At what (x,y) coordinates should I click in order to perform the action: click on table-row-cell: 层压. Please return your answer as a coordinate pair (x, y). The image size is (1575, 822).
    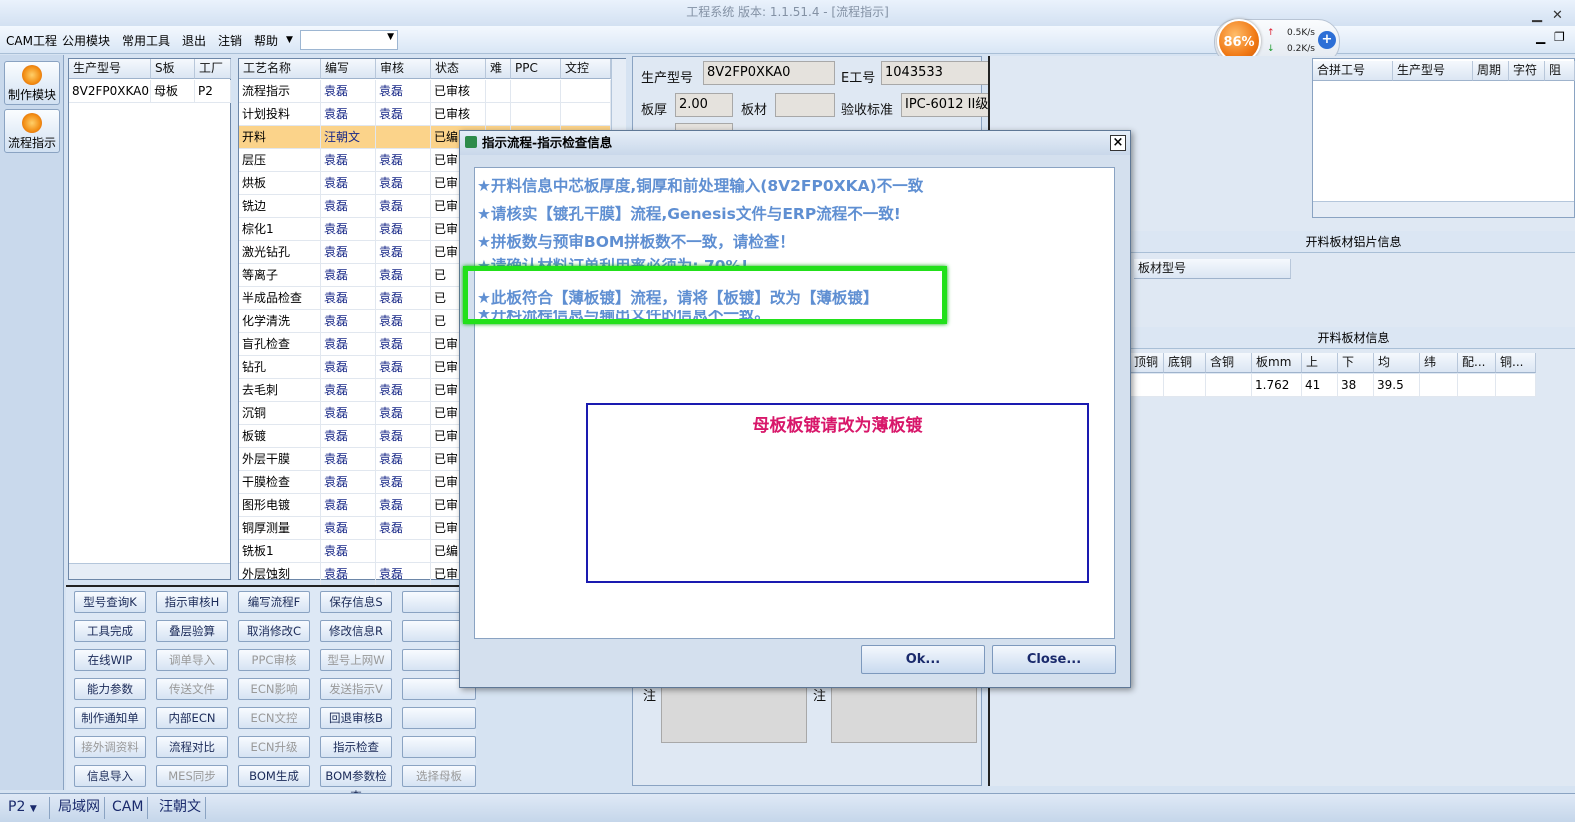
    Looking at the image, I should click on (280, 160).